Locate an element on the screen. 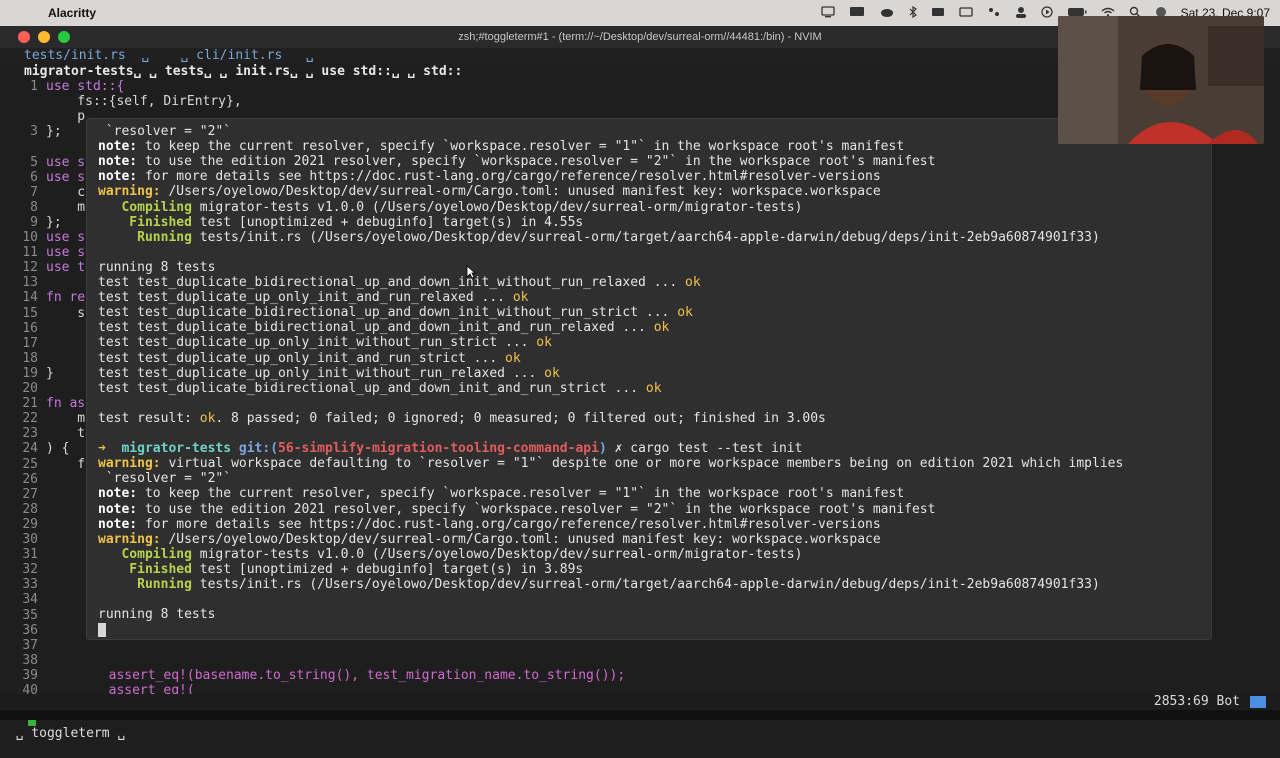  code-line: 23 t is located at coordinates (42, 433).